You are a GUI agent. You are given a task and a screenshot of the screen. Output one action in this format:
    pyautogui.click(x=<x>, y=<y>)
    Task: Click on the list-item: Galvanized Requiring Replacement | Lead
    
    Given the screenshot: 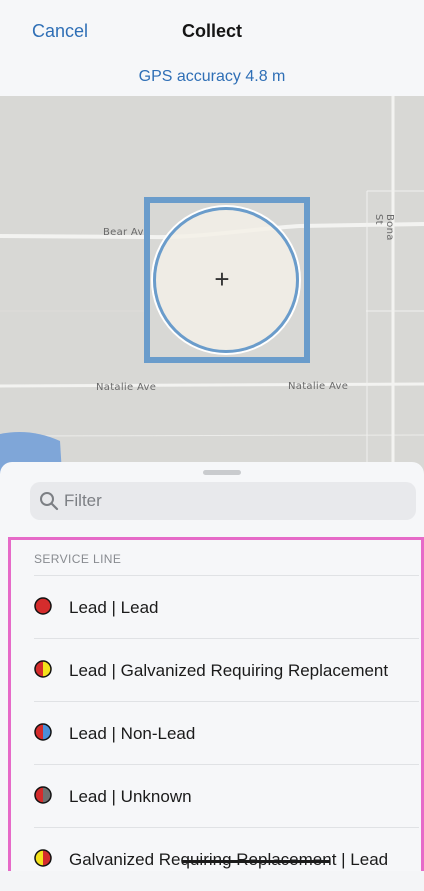 What is the action you would take?
    pyautogui.click(x=226, y=859)
    